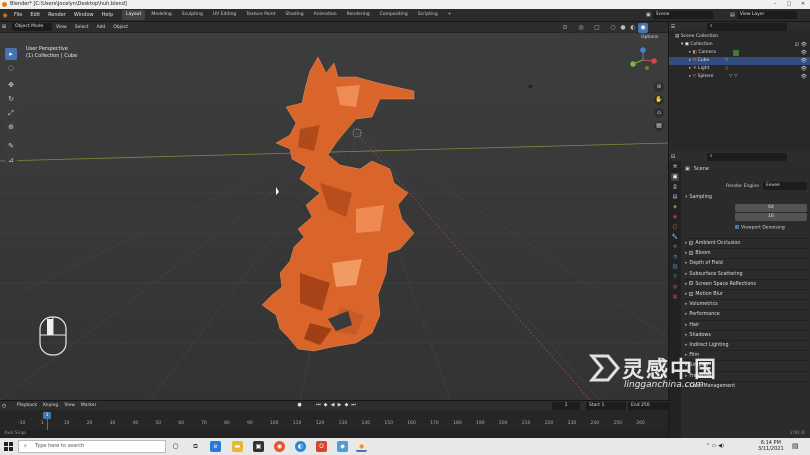 The image size is (810, 455). What do you see at coordinates (771, 208) in the screenshot?
I see `render-samples-field: 64` at bounding box center [771, 208].